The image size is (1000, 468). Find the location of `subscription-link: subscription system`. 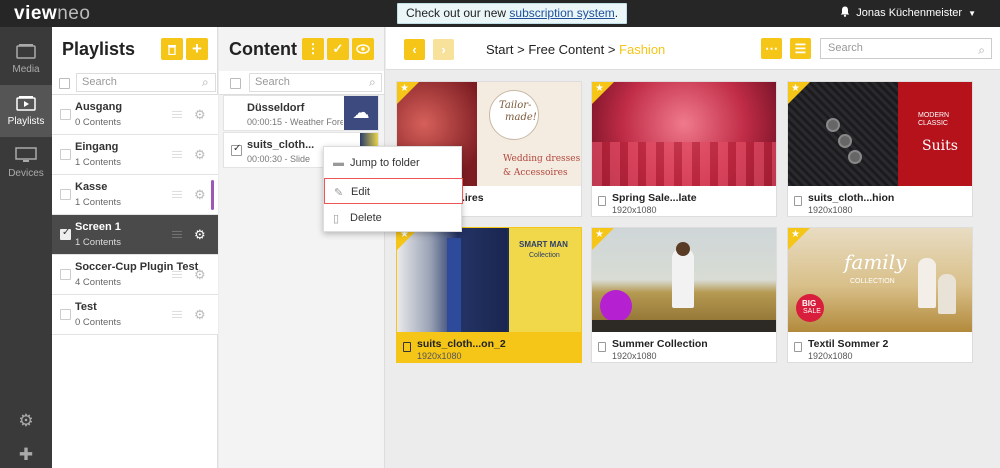

subscription-link: subscription system is located at coordinates (561, 13).